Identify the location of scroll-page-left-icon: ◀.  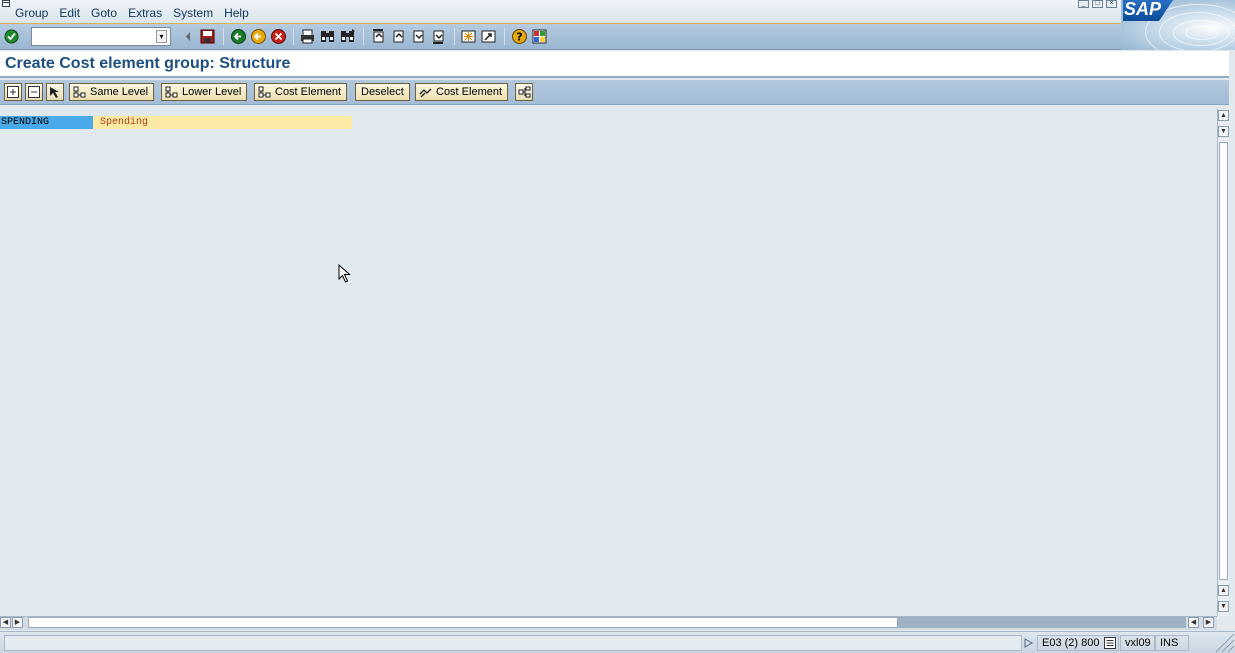
(1193, 622).